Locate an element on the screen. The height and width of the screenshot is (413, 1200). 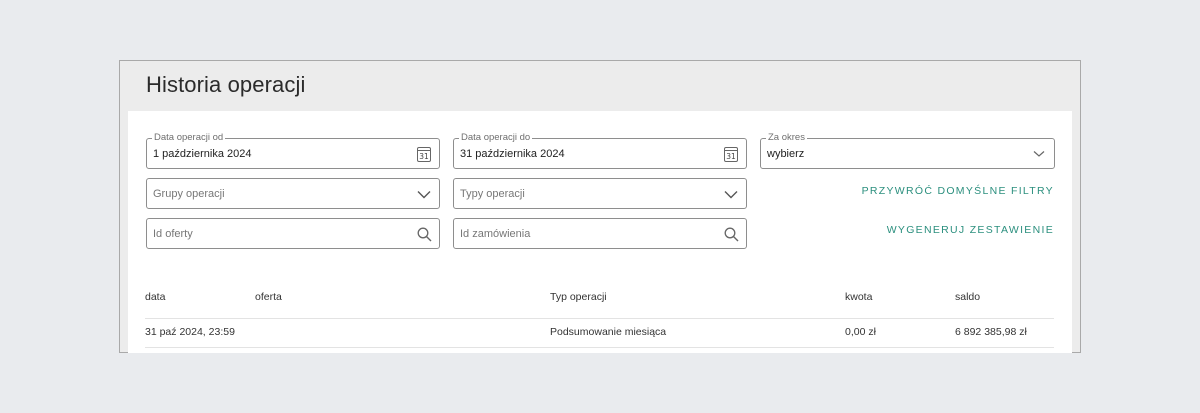
row-balance: 6 892 385,98 zł is located at coordinates (991, 332).